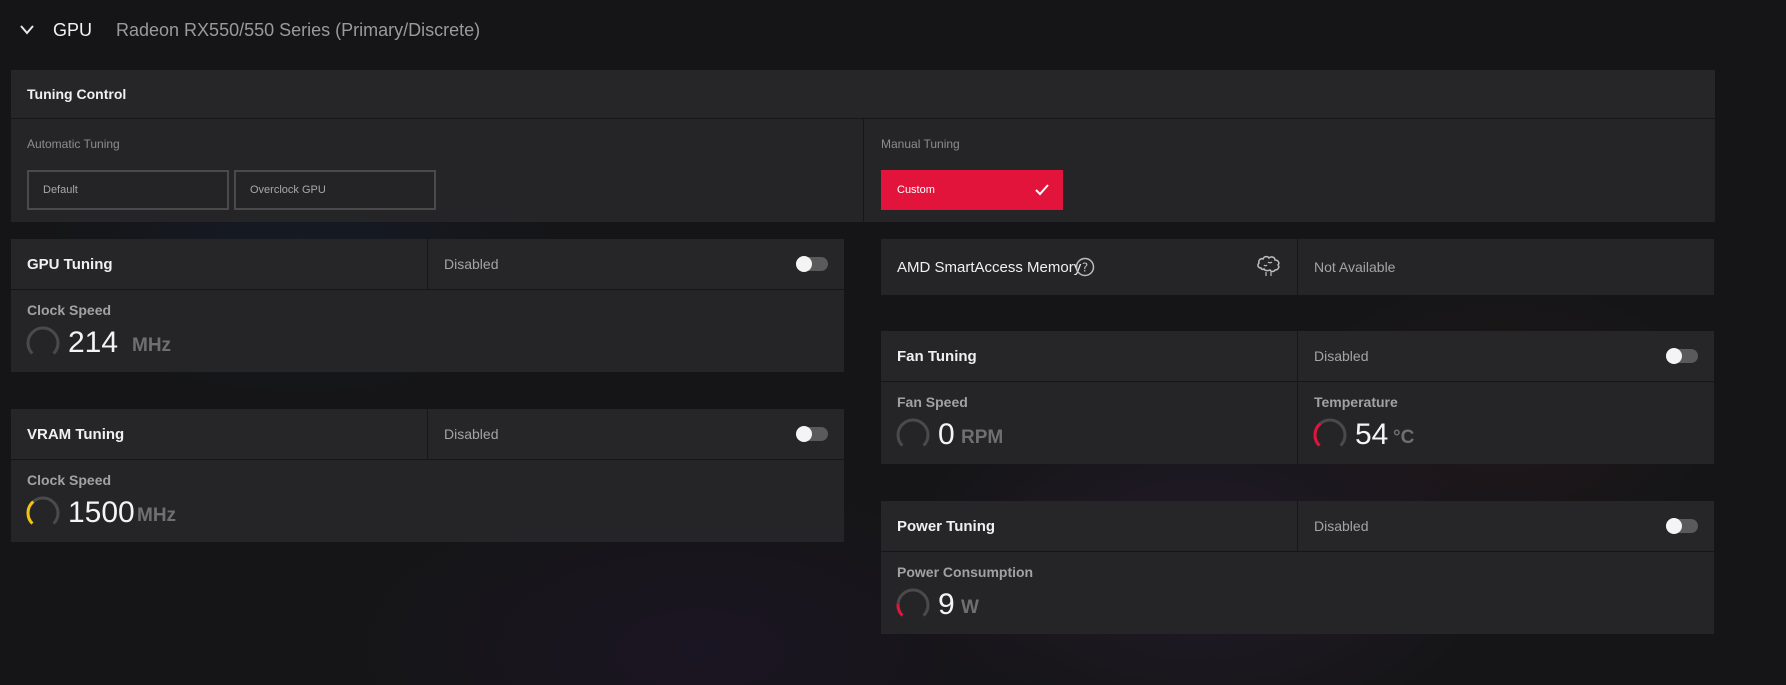 The image size is (1786, 685). I want to click on power-tuning-header: Power Tuning Disabled, so click(1297, 526).